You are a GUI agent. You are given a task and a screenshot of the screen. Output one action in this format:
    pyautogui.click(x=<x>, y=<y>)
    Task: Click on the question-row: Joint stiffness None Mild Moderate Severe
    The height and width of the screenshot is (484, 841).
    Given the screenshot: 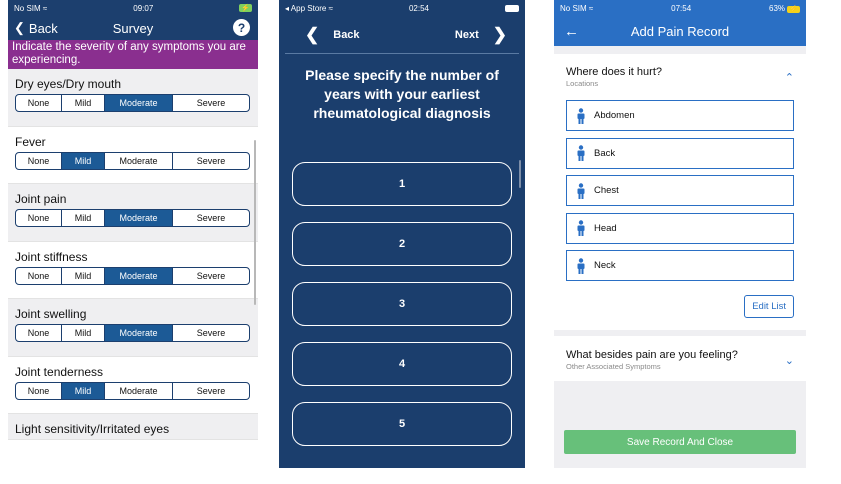 What is the action you would take?
    pyautogui.click(x=133, y=270)
    